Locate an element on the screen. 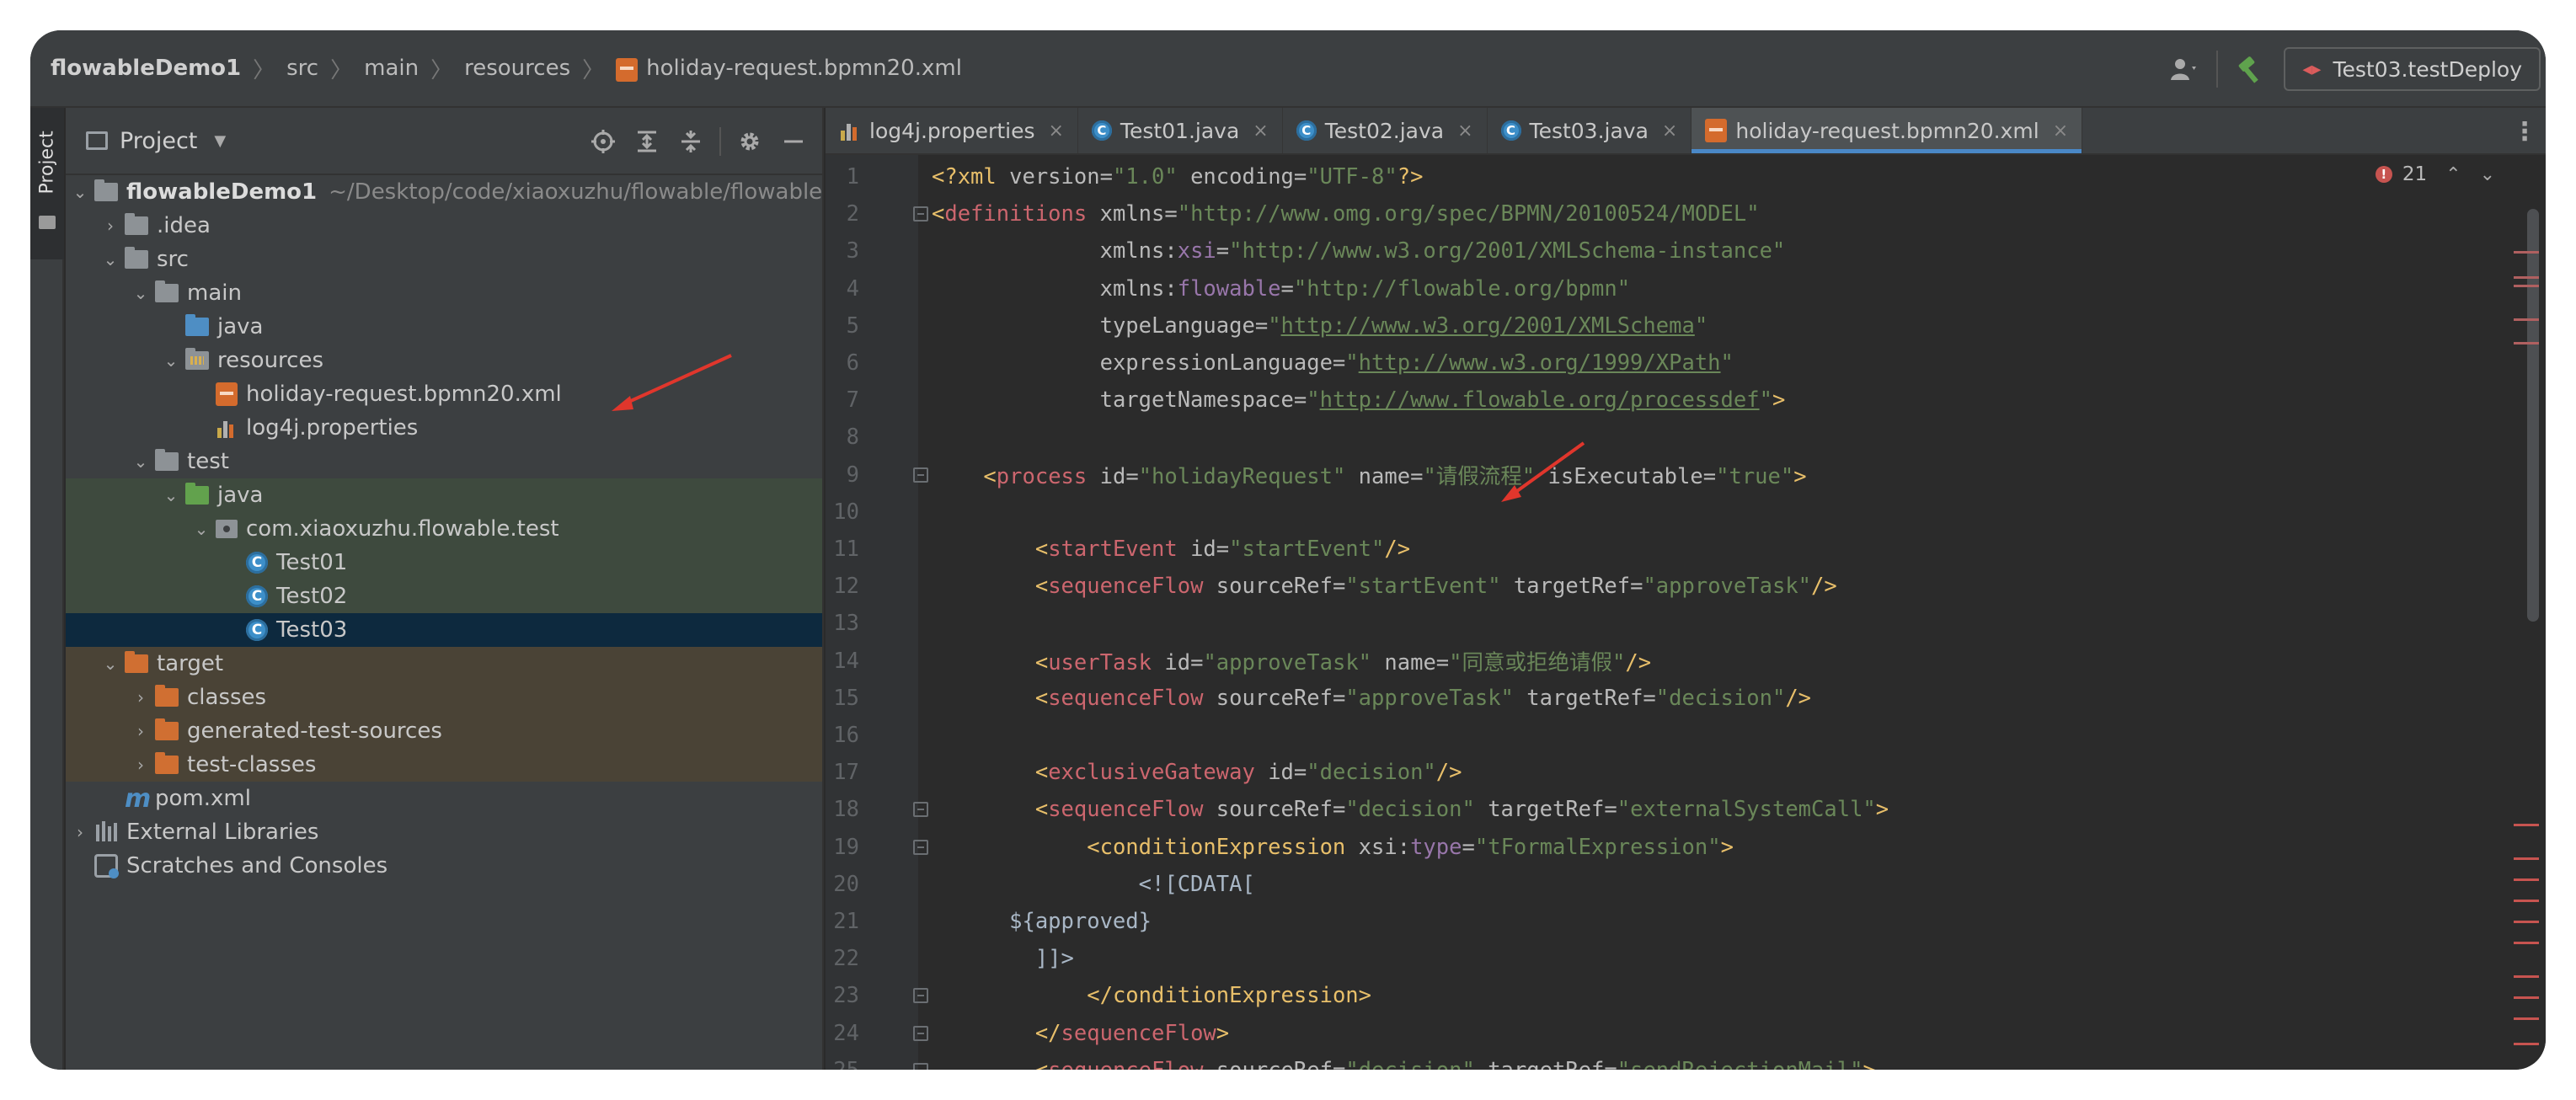 The image size is (2576, 1100). project-tool-button: Project is located at coordinates (47, 183).